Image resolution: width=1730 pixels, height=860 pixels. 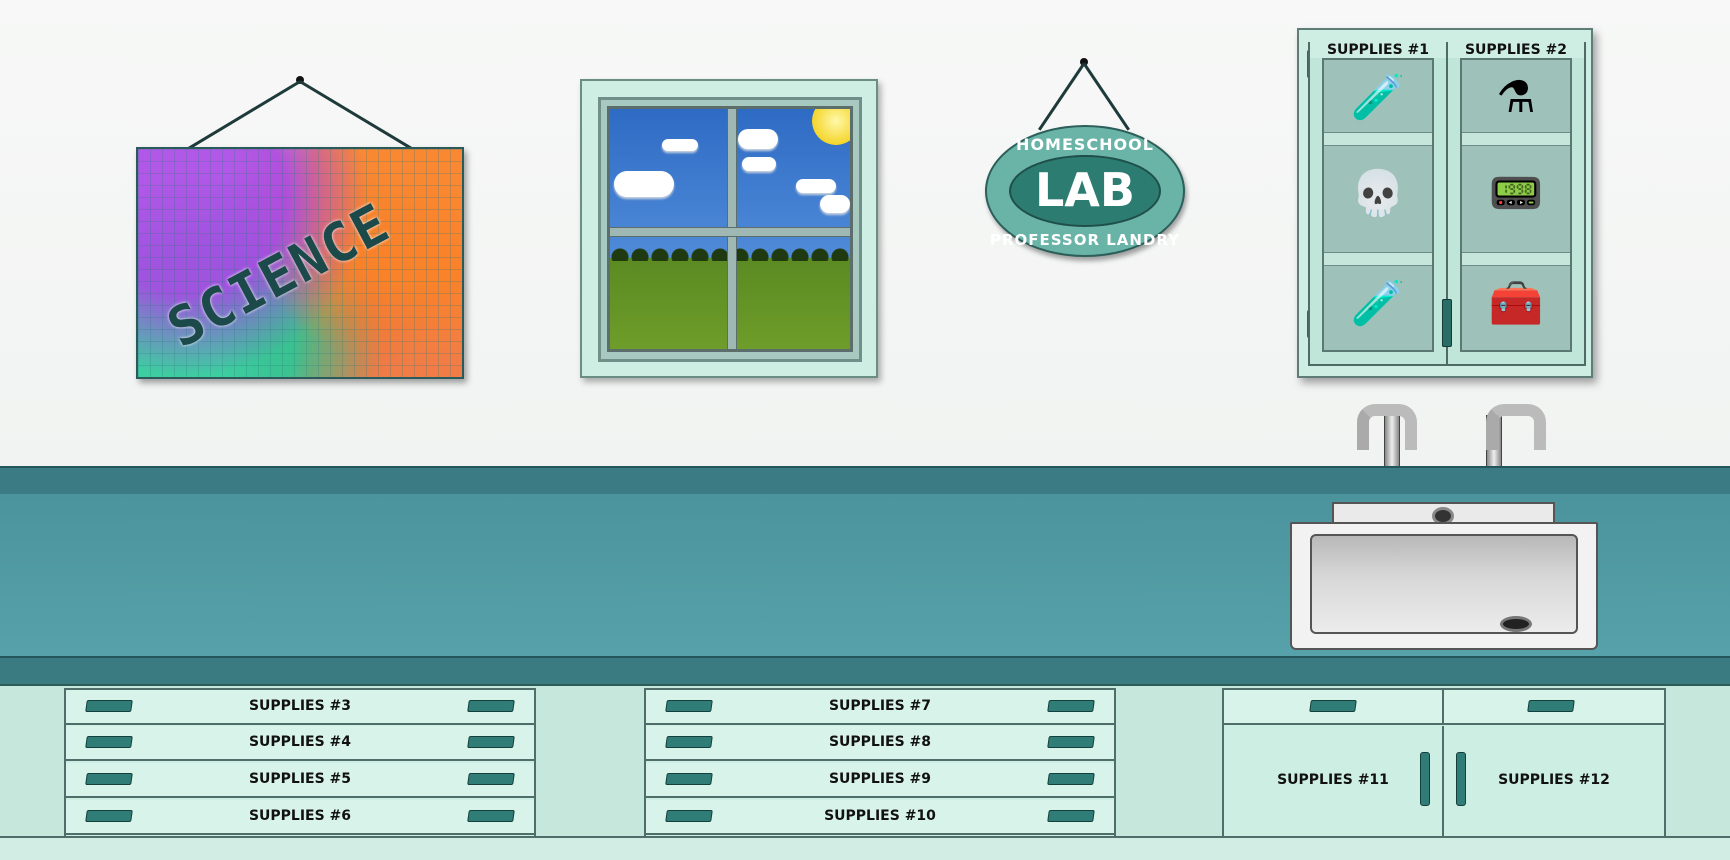 What do you see at coordinates (1516, 427) in the screenshot?
I see `cold-faucet-spout` at bounding box center [1516, 427].